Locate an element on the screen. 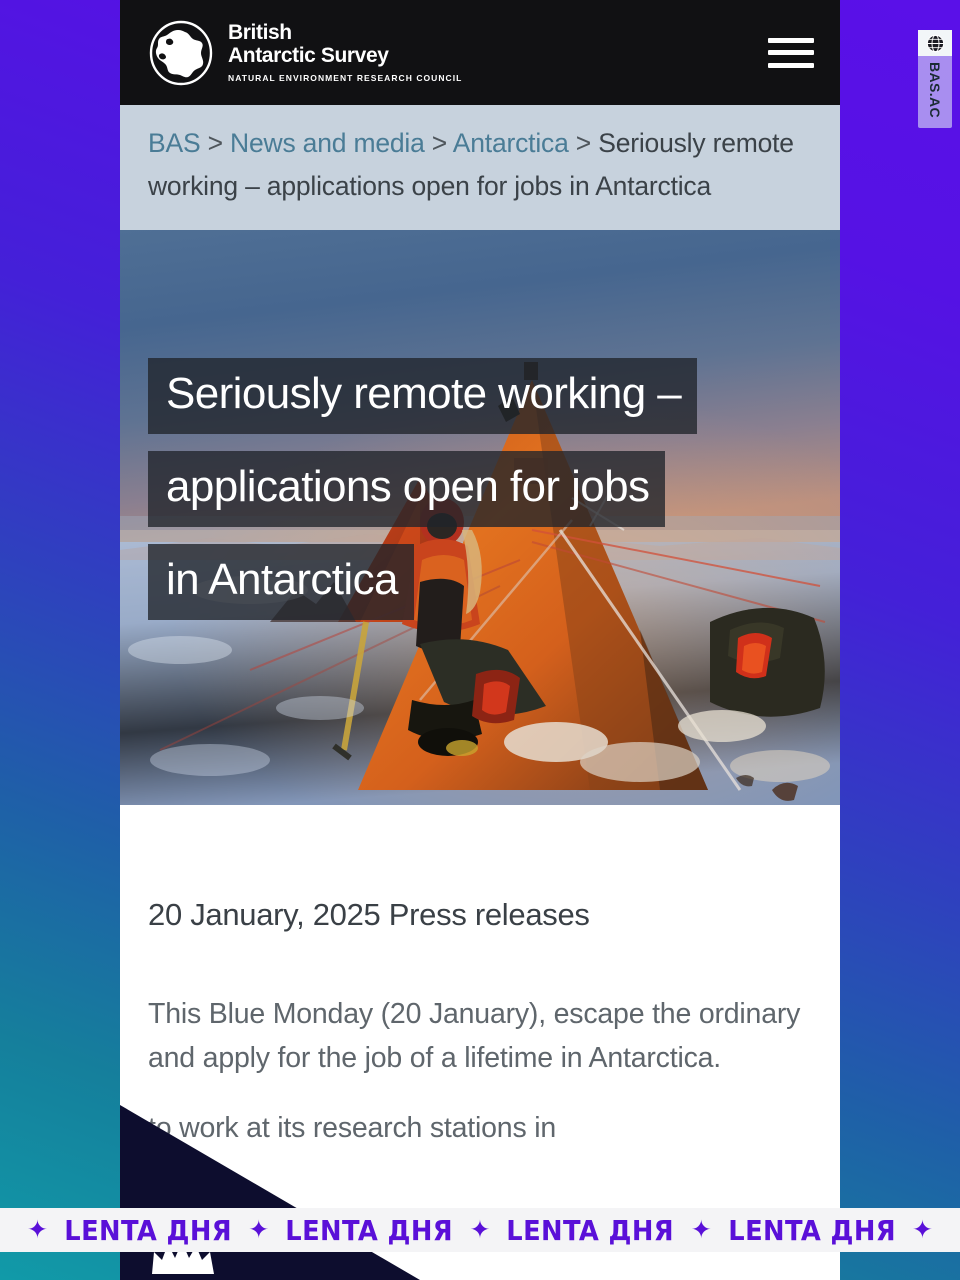  hero-title-line-2: applications open for jobs is located at coordinates (407, 488).